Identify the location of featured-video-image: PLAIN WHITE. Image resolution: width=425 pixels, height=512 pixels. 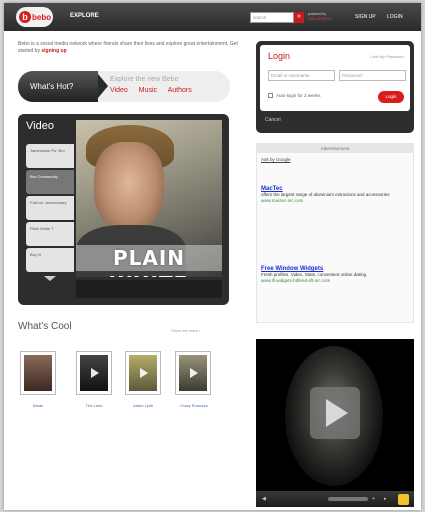
(149, 198).